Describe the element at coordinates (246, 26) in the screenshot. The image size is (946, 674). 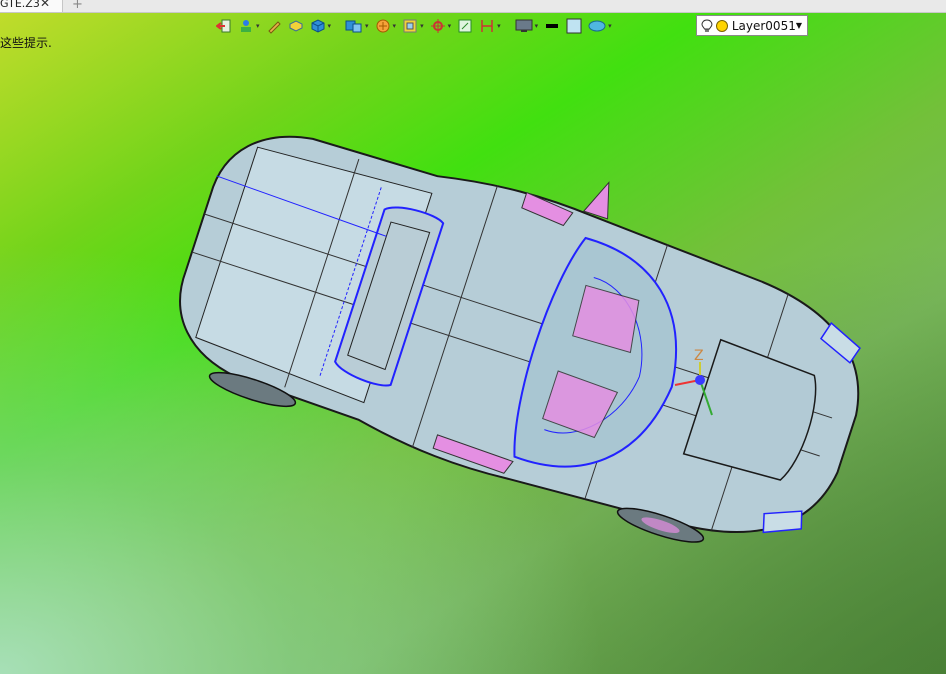
I see `paint-icon` at that location.